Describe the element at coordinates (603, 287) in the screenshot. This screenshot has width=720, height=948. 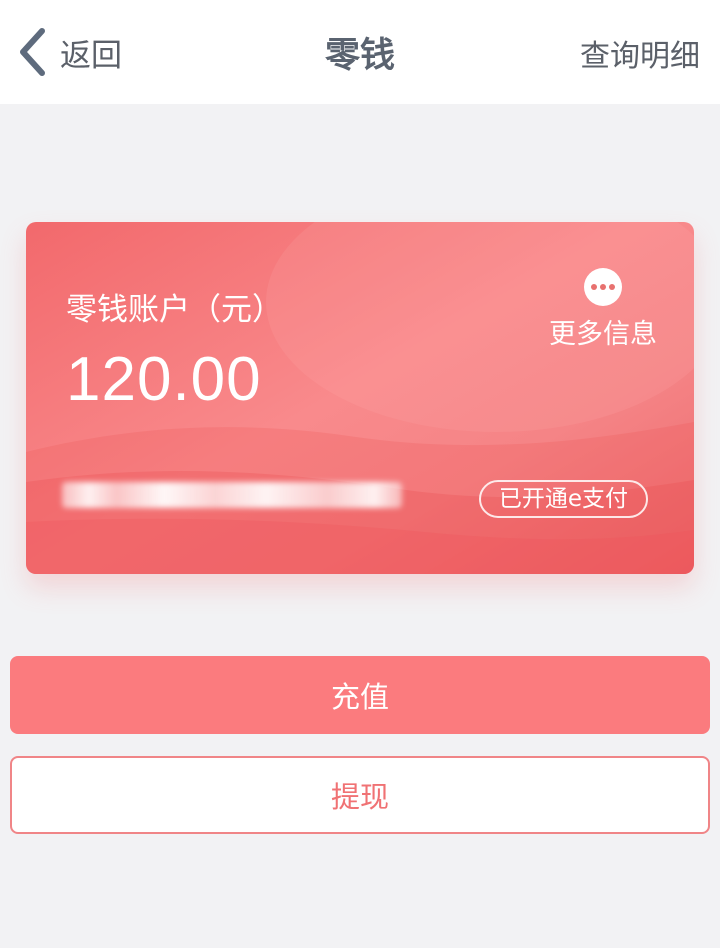
I see `ellipsis-icon` at that location.